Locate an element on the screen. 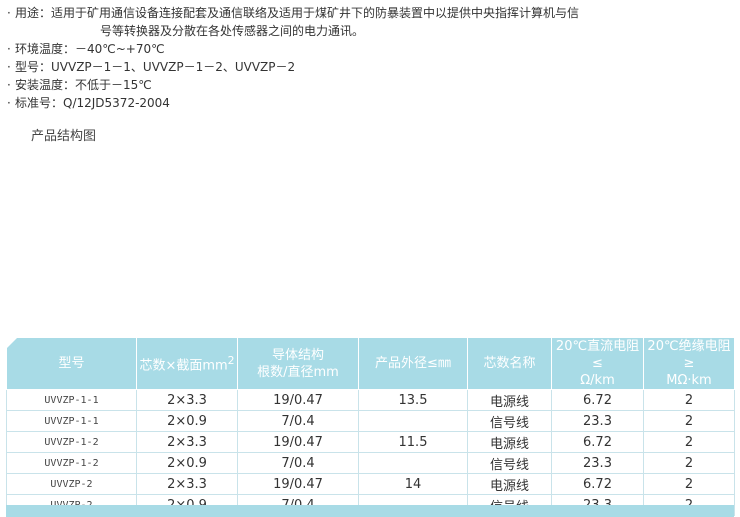 The height and width of the screenshot is (517, 740). header-conductor-line2: 根数/直径mm is located at coordinates (298, 372).